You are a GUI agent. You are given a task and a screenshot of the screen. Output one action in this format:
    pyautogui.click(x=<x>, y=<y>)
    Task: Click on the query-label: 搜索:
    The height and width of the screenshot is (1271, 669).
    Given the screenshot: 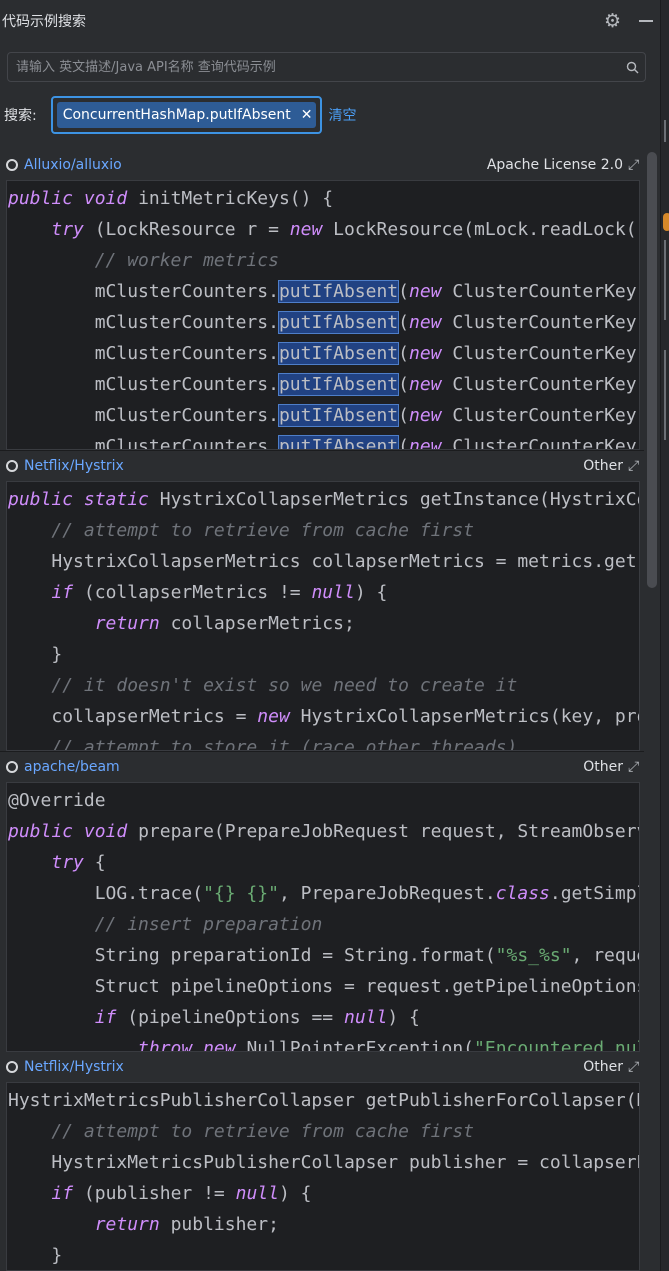 What is the action you would take?
    pyautogui.click(x=20, y=116)
    